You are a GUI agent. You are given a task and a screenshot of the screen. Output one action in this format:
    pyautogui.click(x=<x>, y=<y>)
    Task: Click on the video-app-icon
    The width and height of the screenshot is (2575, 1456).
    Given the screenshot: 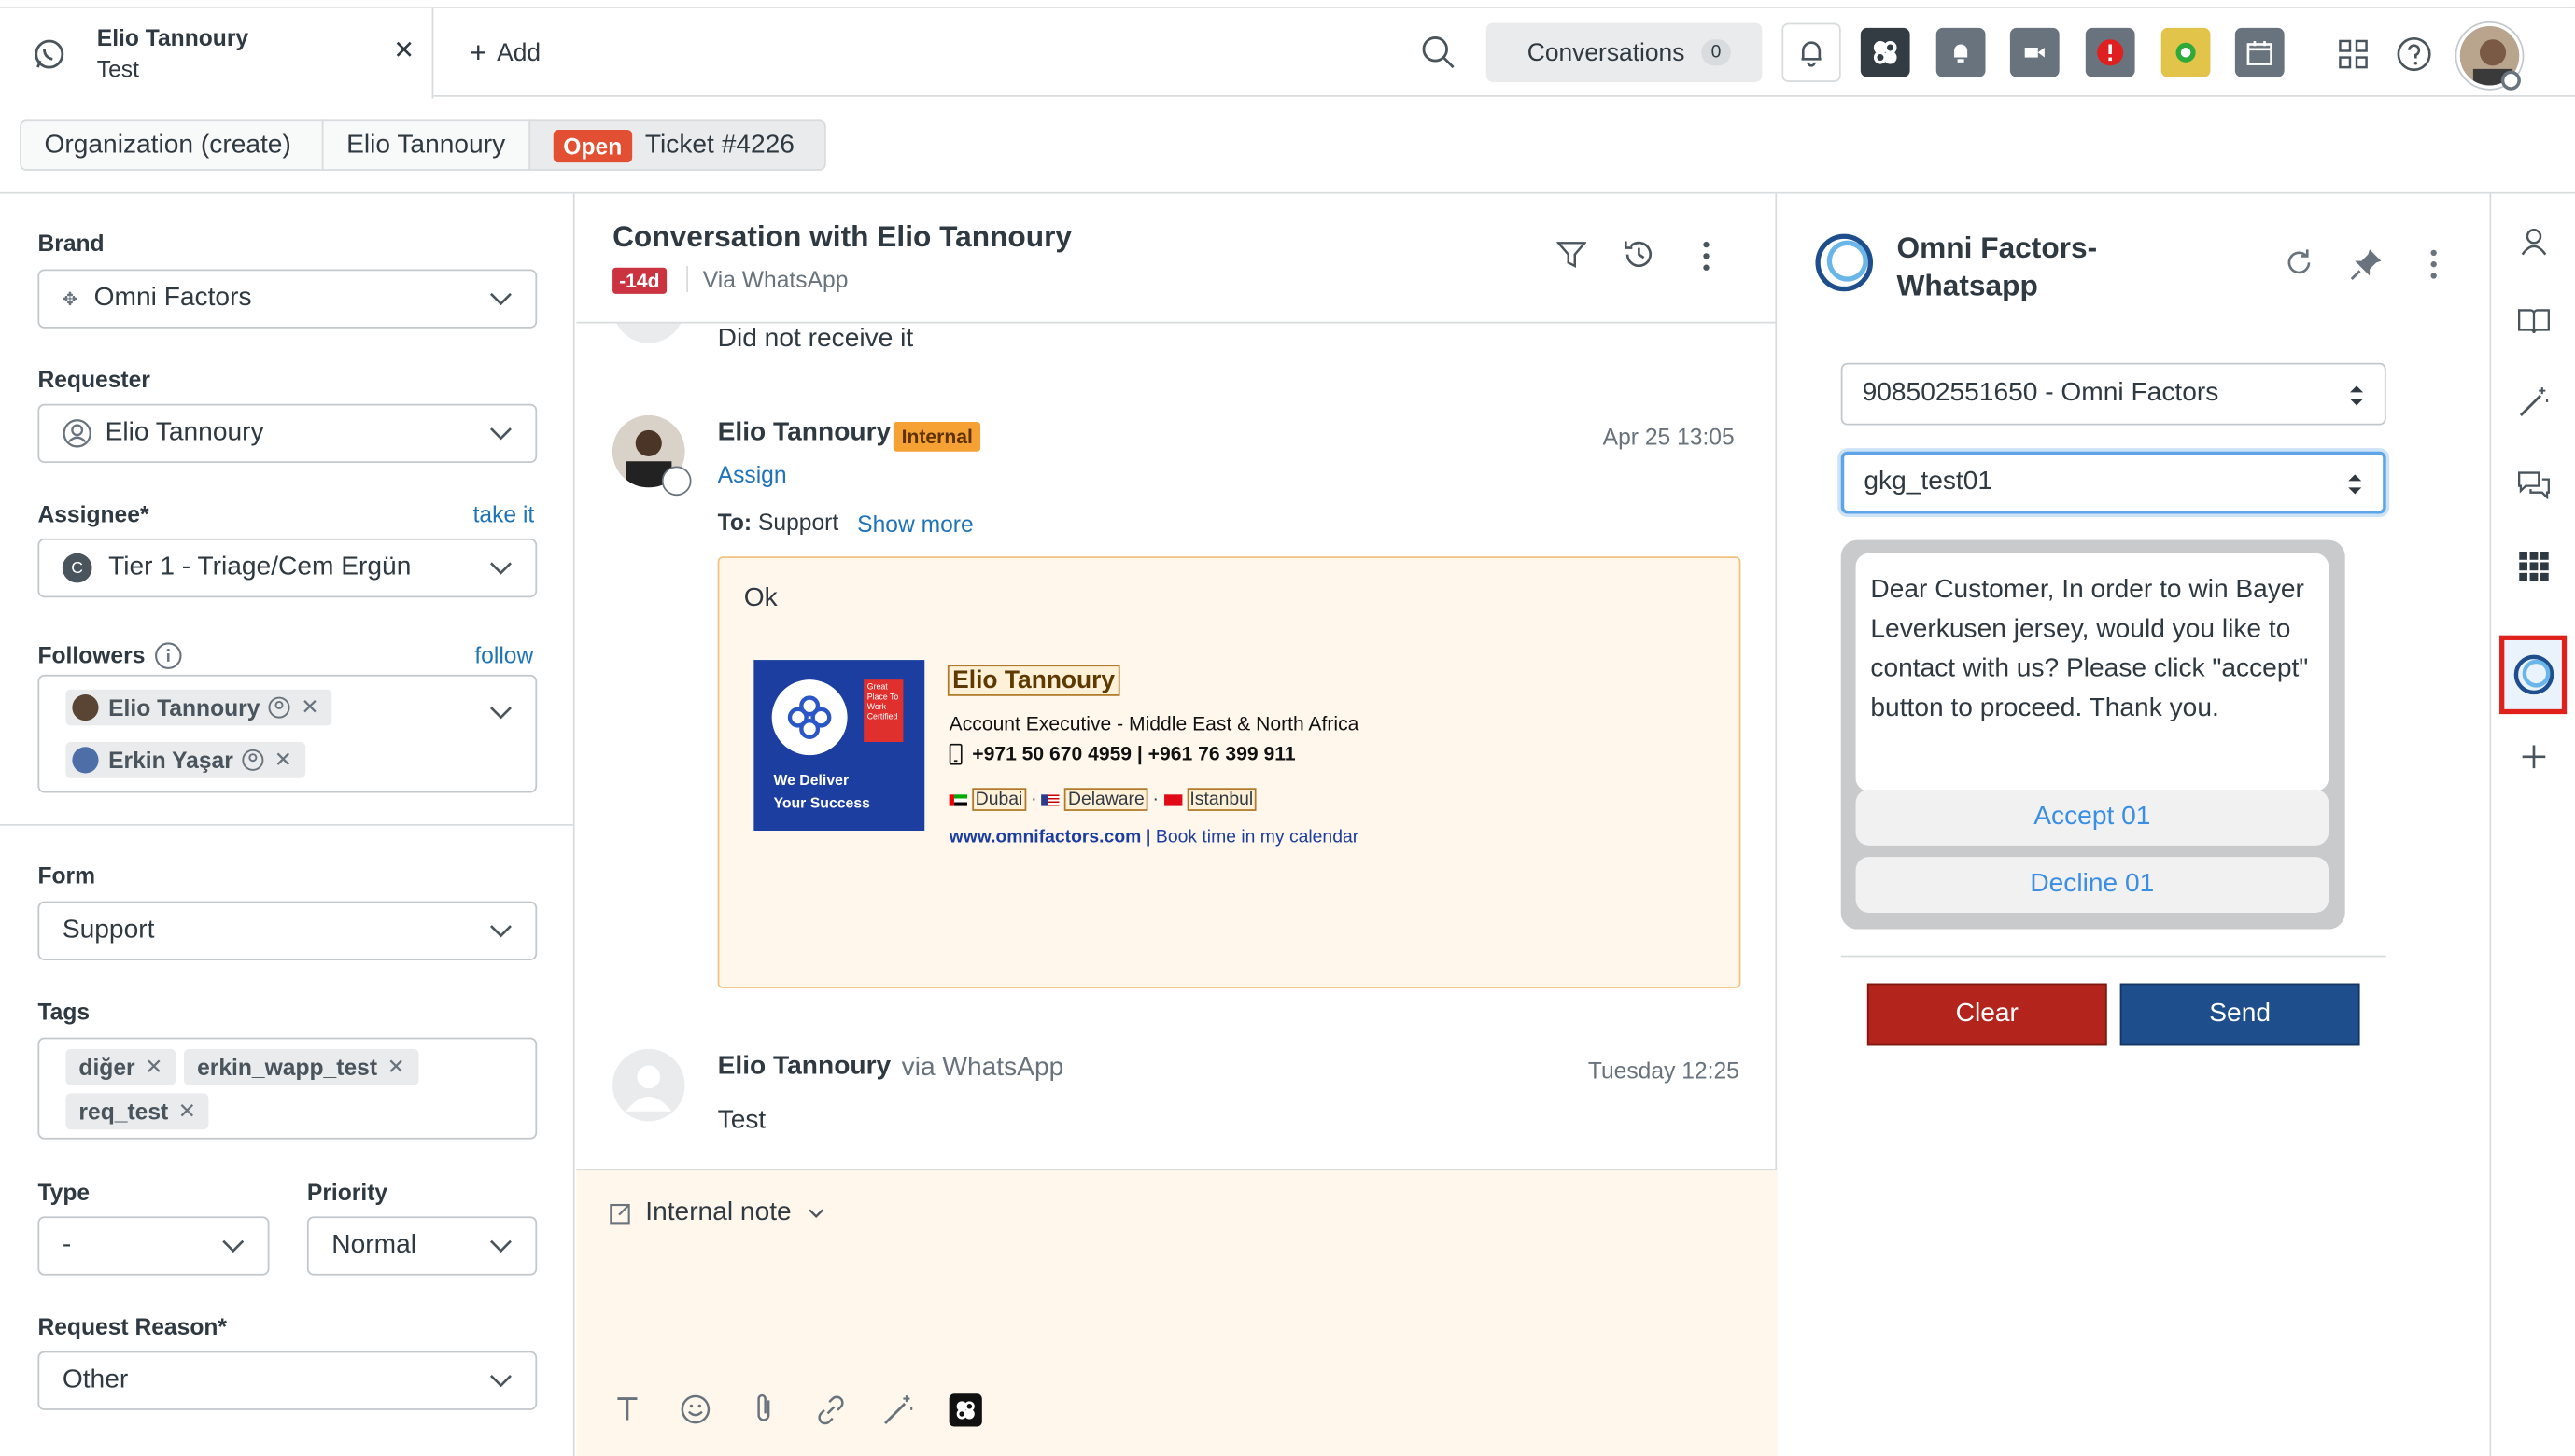 What is the action you would take?
    pyautogui.click(x=2035, y=52)
    